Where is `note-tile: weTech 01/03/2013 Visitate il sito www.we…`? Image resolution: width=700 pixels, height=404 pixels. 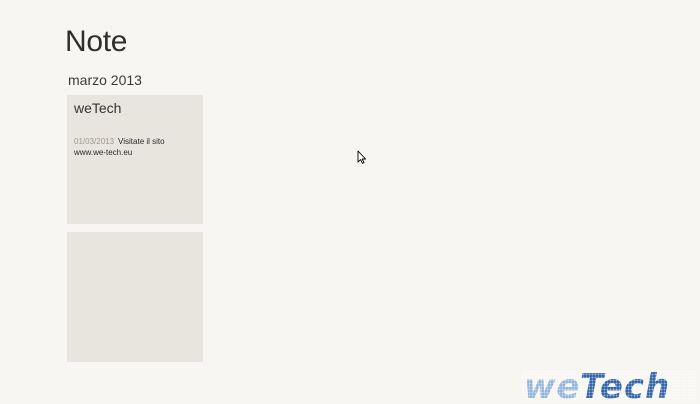 note-tile: weTech 01/03/2013 Visitate il sito www.we… is located at coordinates (135, 159).